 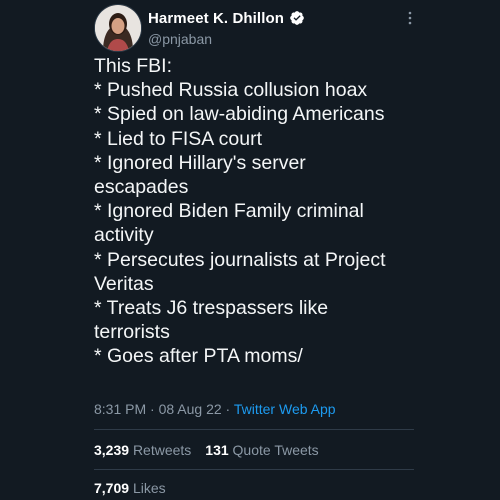 What do you see at coordinates (297, 18) in the screenshot?
I see `verified-badge-icon` at bounding box center [297, 18].